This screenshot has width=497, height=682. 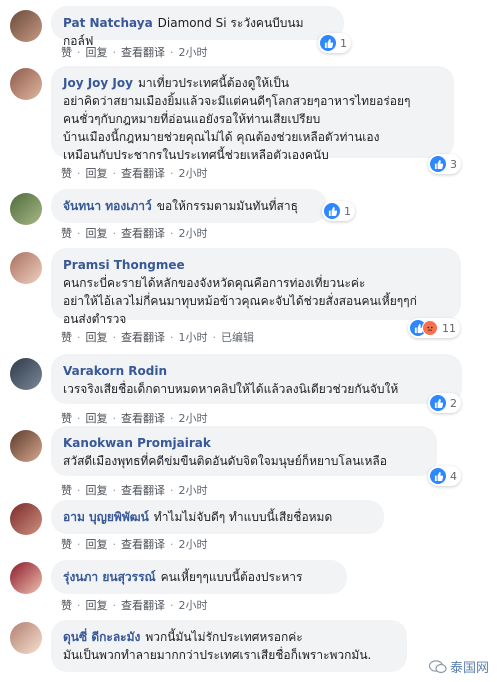 I want to click on timestamp: 1小时, so click(x=193, y=337).